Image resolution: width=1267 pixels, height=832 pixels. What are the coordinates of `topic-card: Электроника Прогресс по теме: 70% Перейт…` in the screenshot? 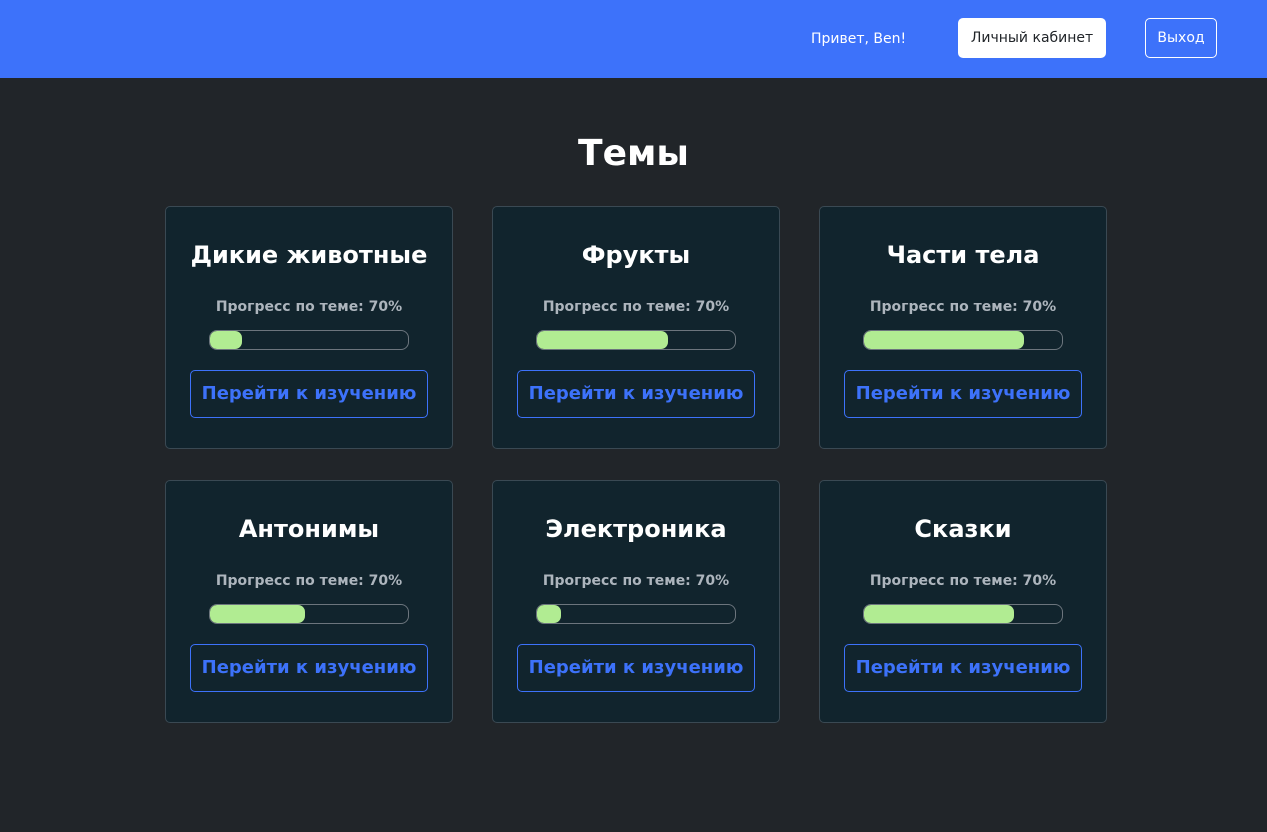 It's located at (636, 601).